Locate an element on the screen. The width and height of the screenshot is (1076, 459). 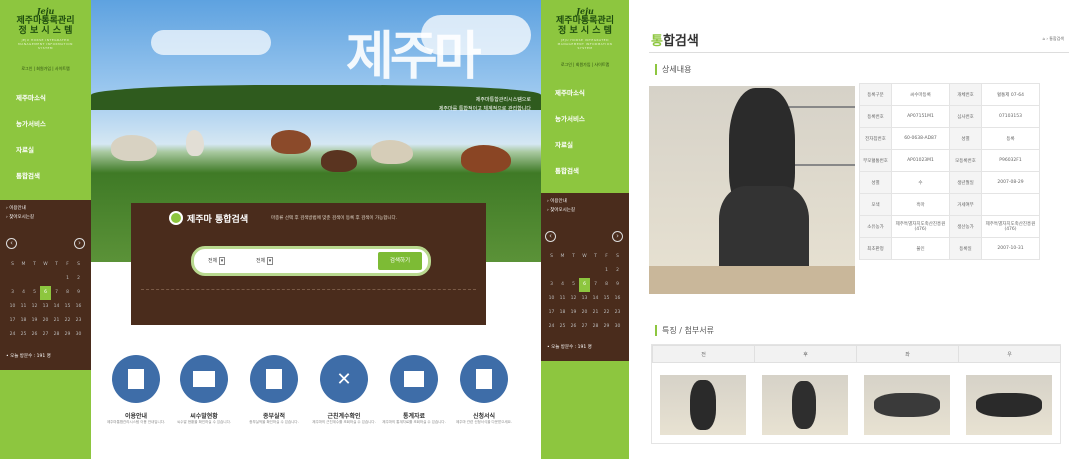
service-guide: 이용안내 제주마통합관리시스템 이용 안내입니다. is located at coordinates (136, 390).